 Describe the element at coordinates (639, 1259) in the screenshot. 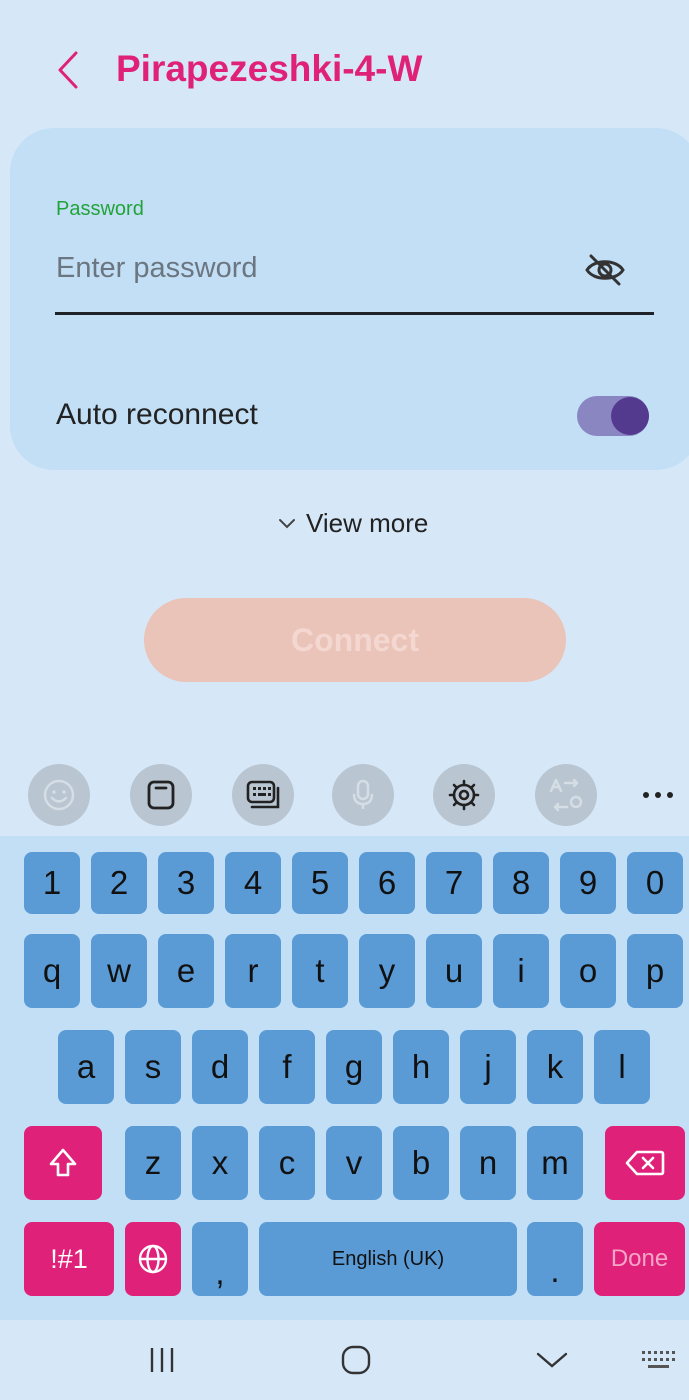

I see `done-key: Done` at that location.